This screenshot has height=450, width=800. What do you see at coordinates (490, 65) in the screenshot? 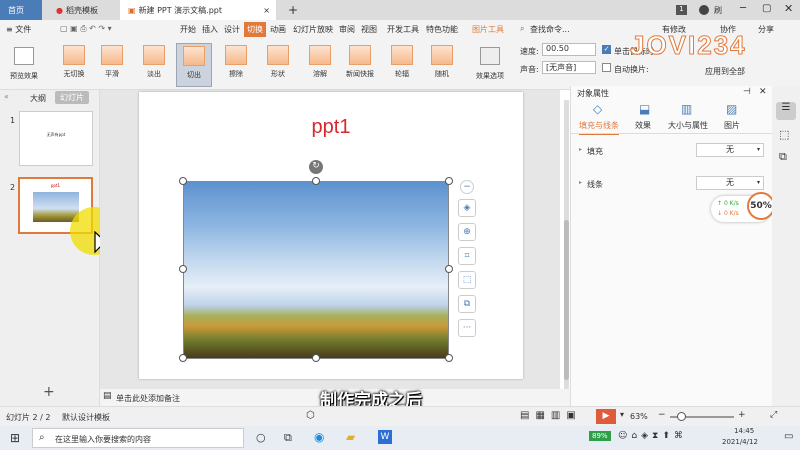
I see `effect-options-button: 效果选项` at bounding box center [490, 65].